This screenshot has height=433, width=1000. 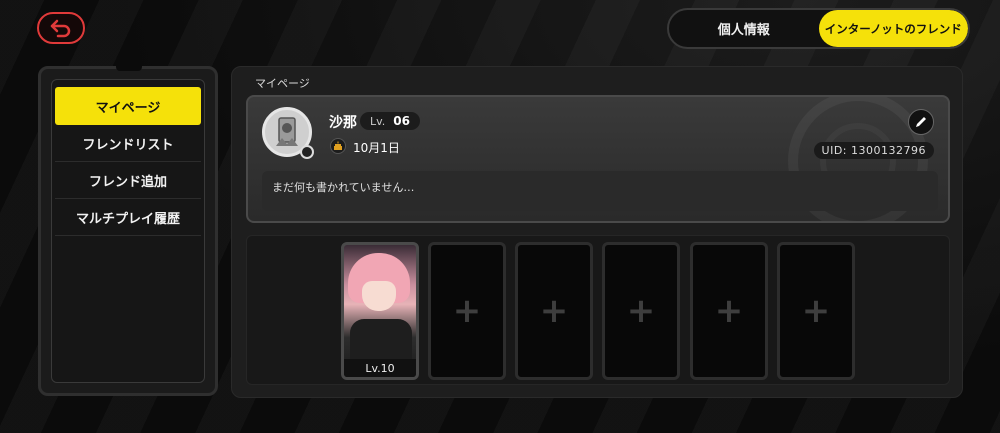 I want to click on sidebar-item-add-friend: フレンド追加, so click(x=128, y=180).